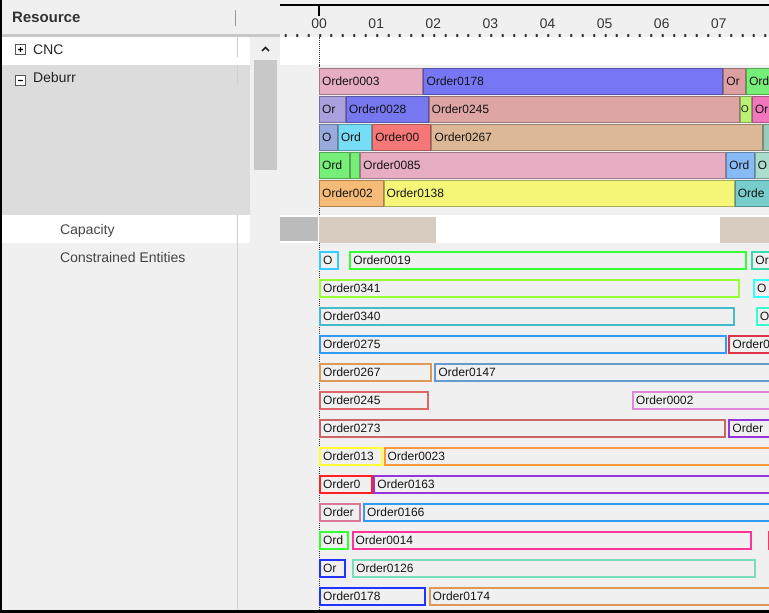  I want to click on order-bar: Order0166, so click(565, 512).